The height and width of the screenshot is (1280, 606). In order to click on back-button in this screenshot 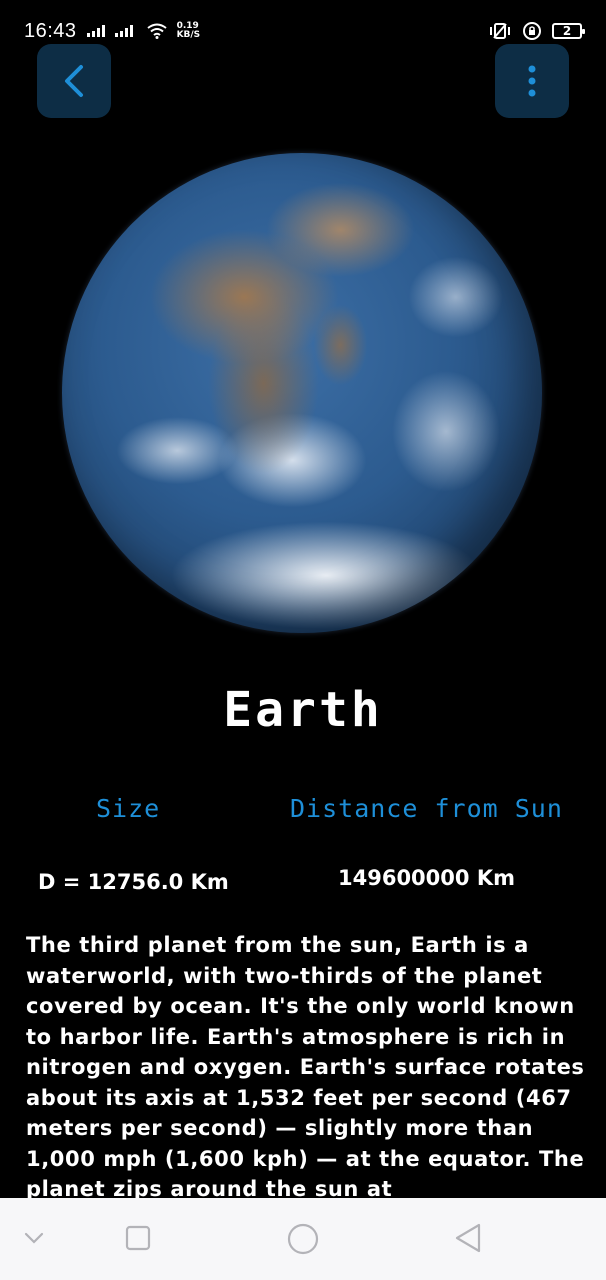, I will do `click(74, 81)`.